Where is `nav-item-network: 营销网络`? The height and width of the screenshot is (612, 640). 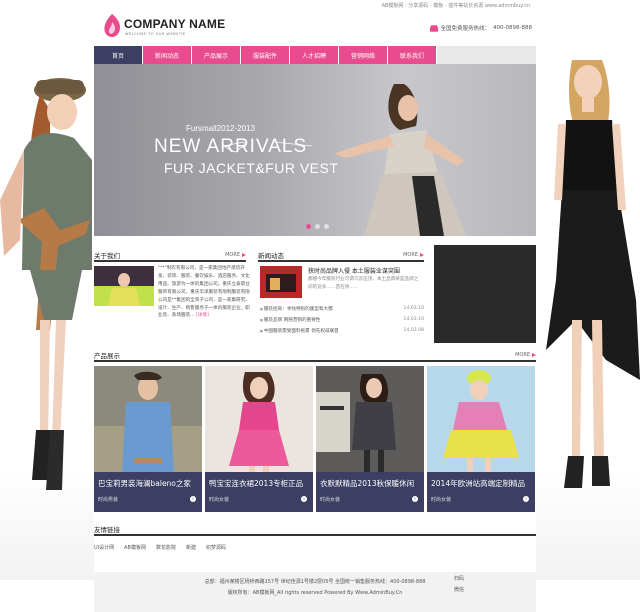
nav-item-network: 营销网络 is located at coordinates (363, 55).